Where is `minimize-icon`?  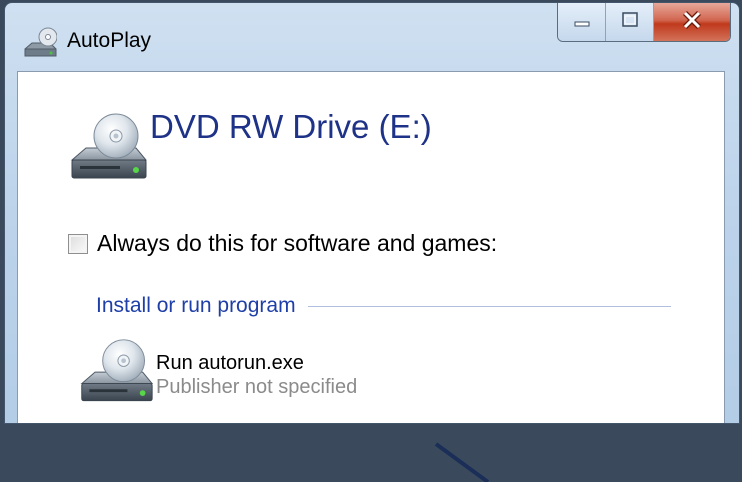
minimize-icon is located at coordinates (582, 22).